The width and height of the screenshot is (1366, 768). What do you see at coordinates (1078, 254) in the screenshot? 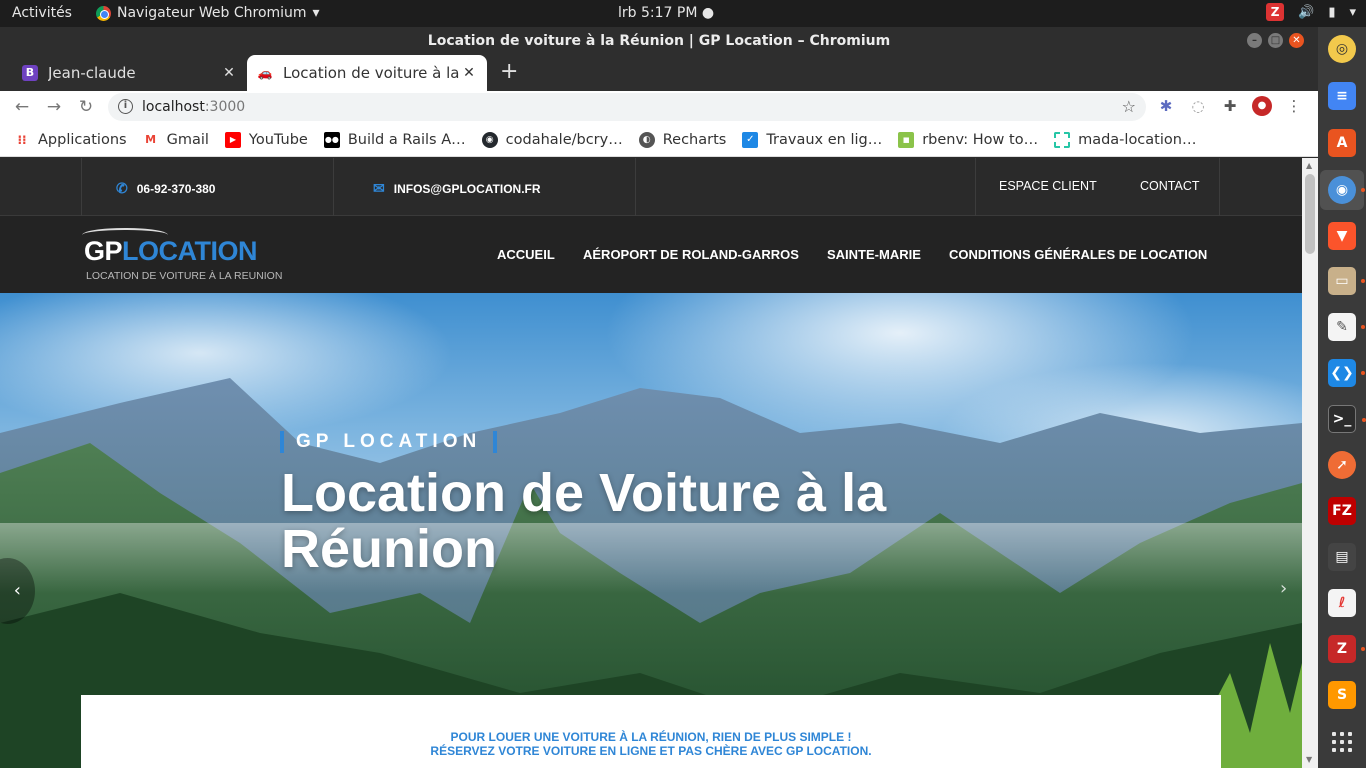
I see `menu-conditions: CONDITIONS GÉNÉRALES DE LOCATION` at bounding box center [1078, 254].